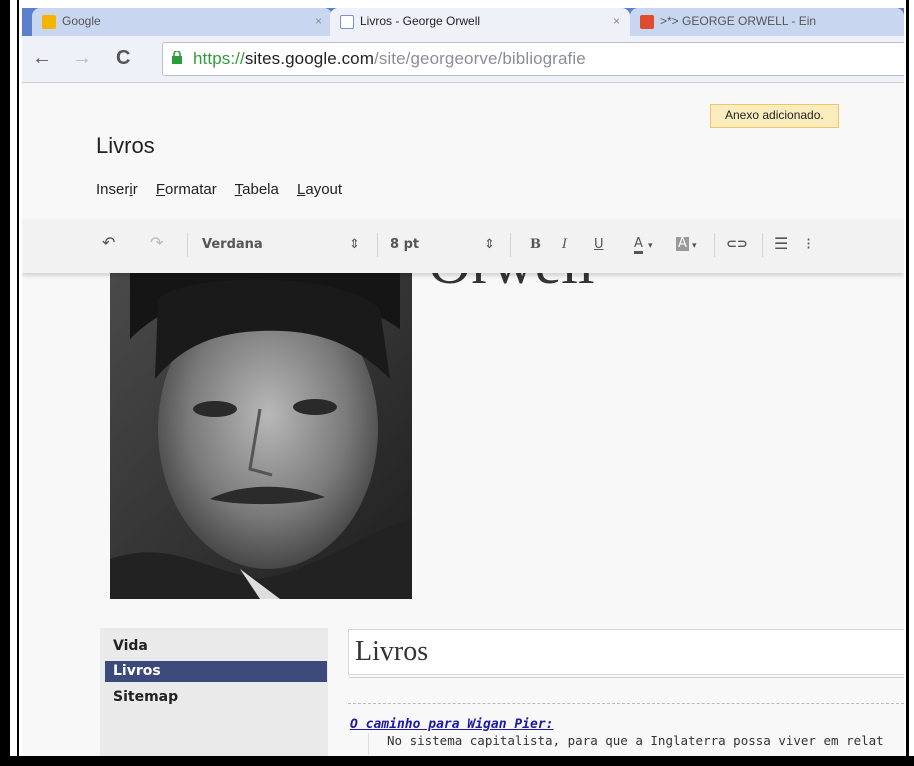  I want to click on book-title-link: O caminho para Wigan Pier:, so click(452, 724).